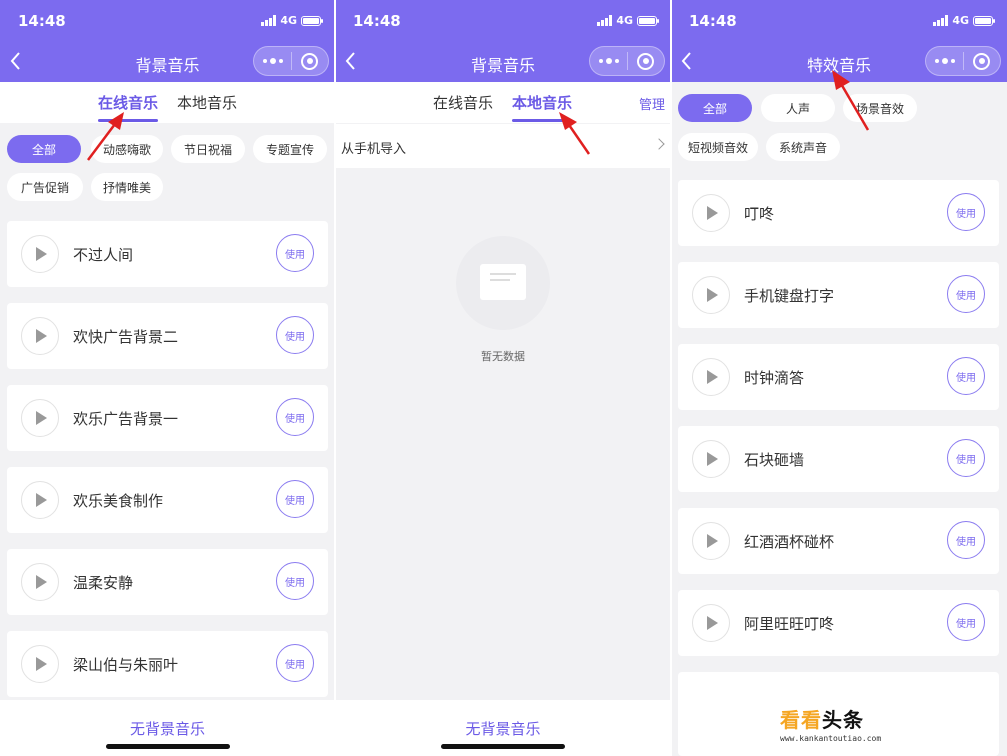 The height and width of the screenshot is (756, 1007). Describe the element at coordinates (830, 723) in the screenshot. I see `watermark-logo: 看看头条 www.kankantoutiao.com` at that location.